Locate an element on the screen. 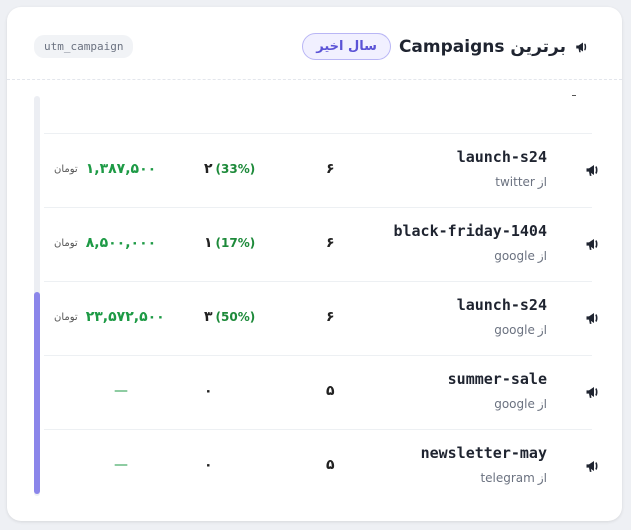  utm-param-chip: utm_campaign is located at coordinates (84, 46).